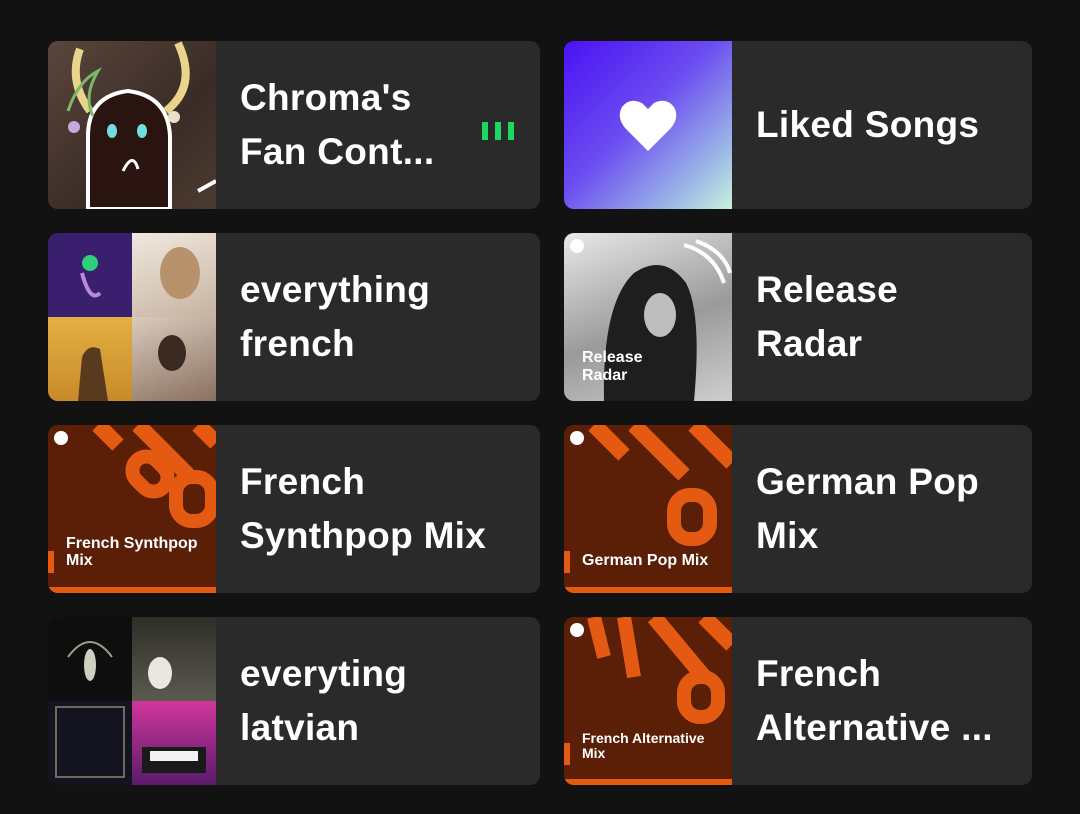  Describe the element at coordinates (132, 509) in the screenshot. I see `mix-cover: French Synthpop Mix` at that location.